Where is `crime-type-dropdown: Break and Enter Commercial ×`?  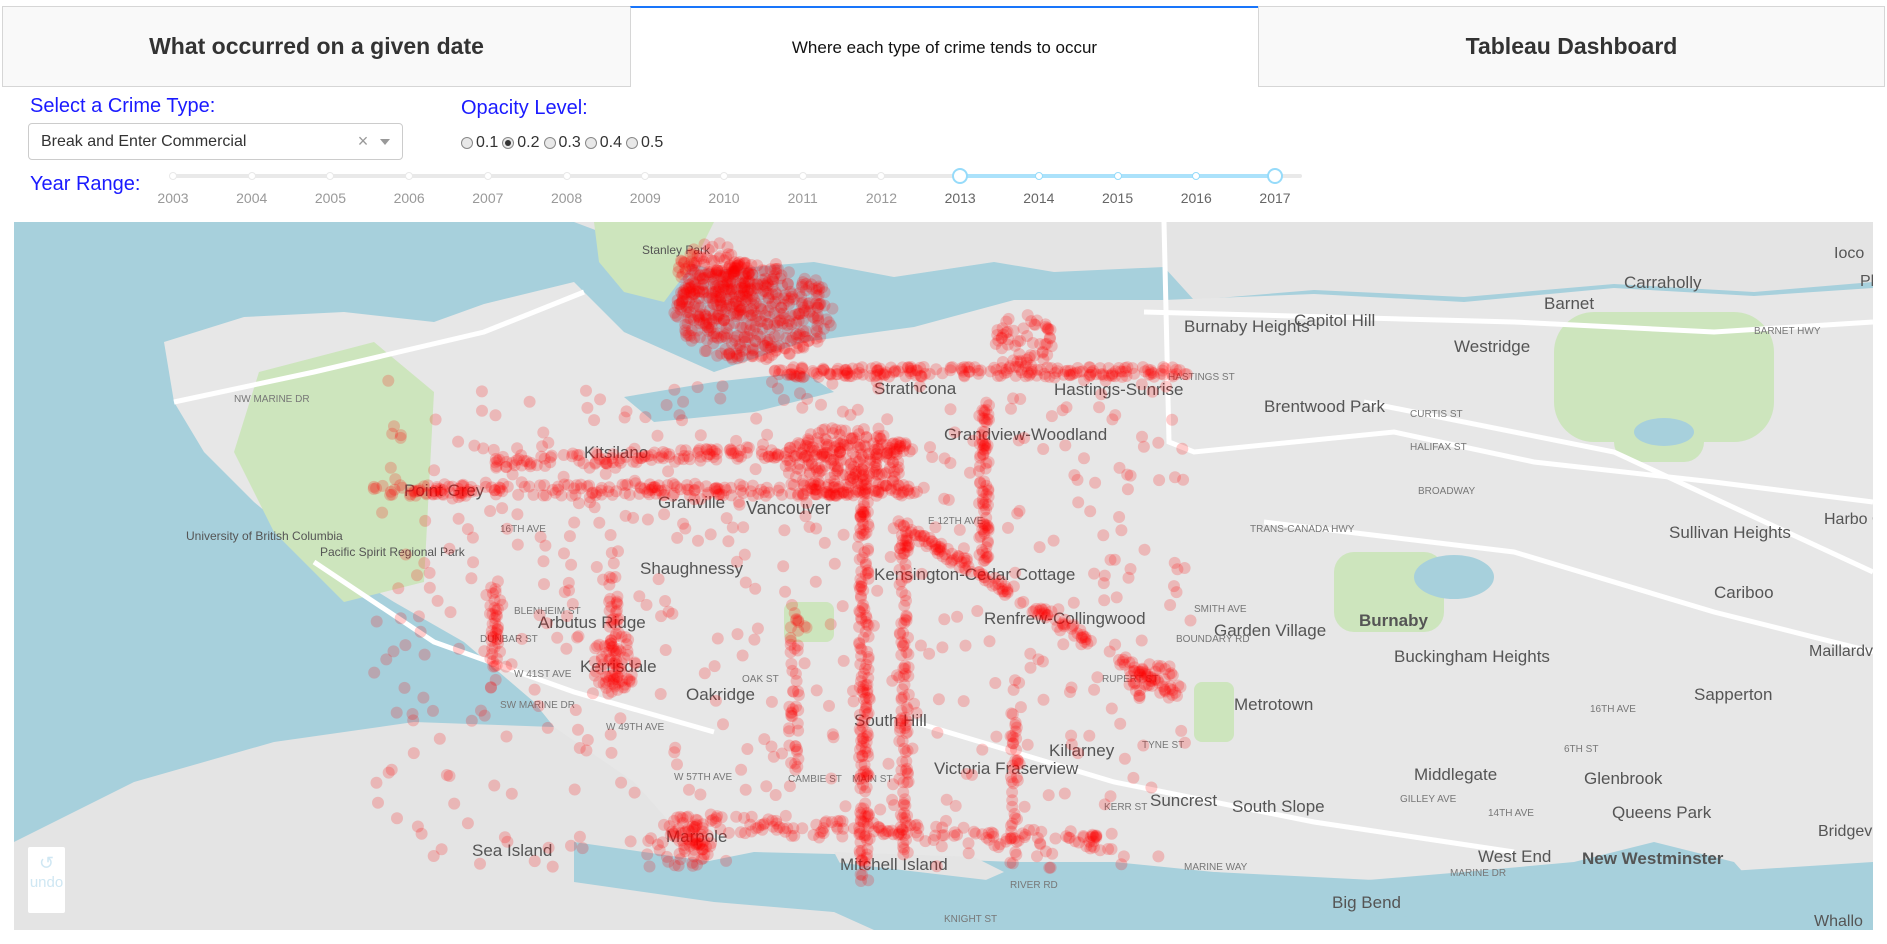 crime-type-dropdown: Break and Enter Commercial × is located at coordinates (215, 141).